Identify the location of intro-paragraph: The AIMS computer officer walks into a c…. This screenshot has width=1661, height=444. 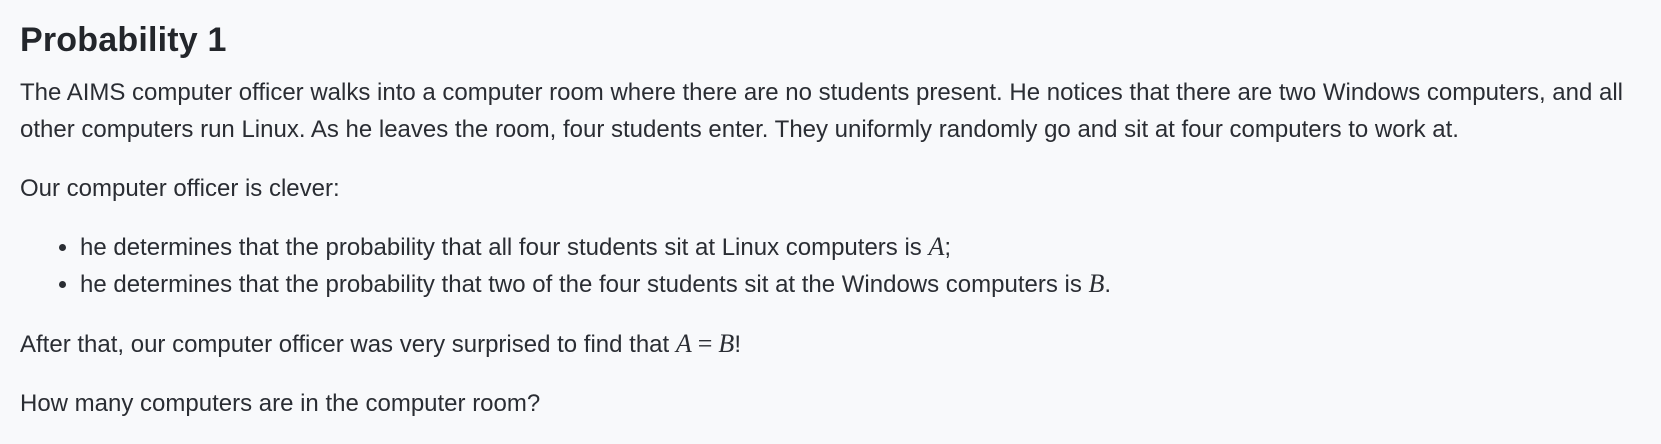
(821, 111).